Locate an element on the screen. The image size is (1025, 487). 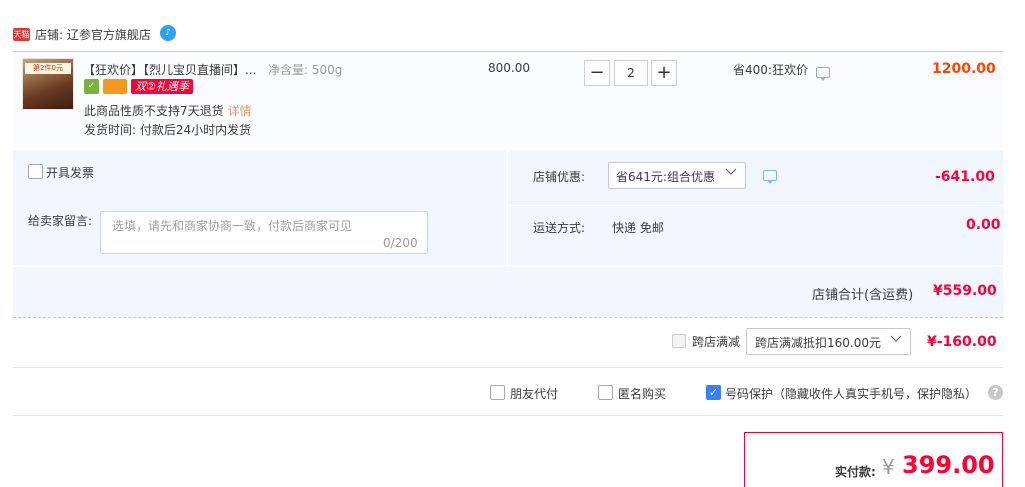
payment-amount: 399.00 is located at coordinates (948, 465).